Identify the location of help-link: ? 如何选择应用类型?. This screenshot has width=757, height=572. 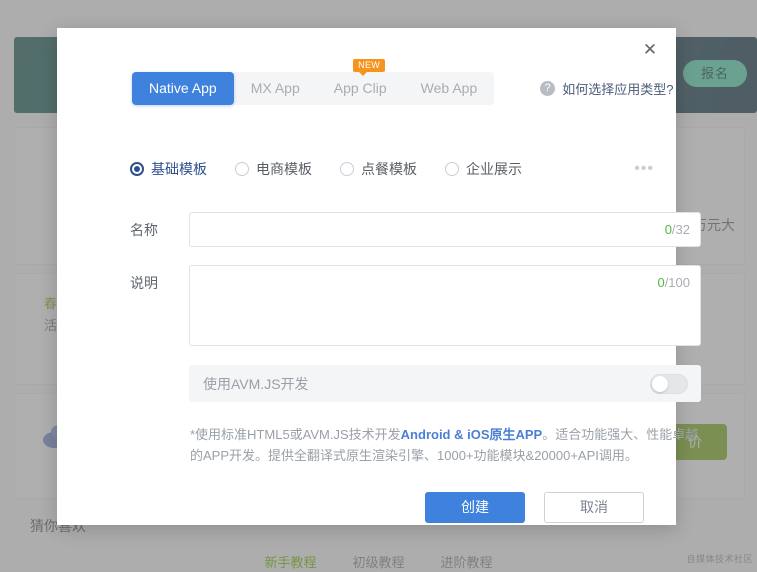
(606, 88).